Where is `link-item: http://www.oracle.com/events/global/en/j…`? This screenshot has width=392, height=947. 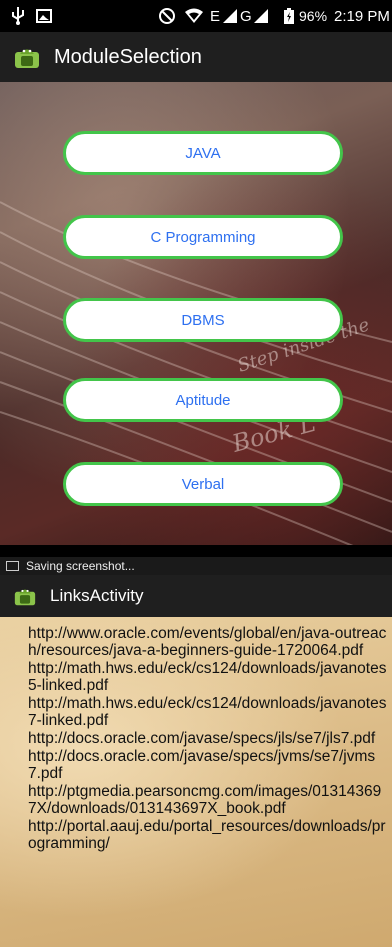
link-item: http://www.oracle.com/events/global/en/j… is located at coordinates (208, 642).